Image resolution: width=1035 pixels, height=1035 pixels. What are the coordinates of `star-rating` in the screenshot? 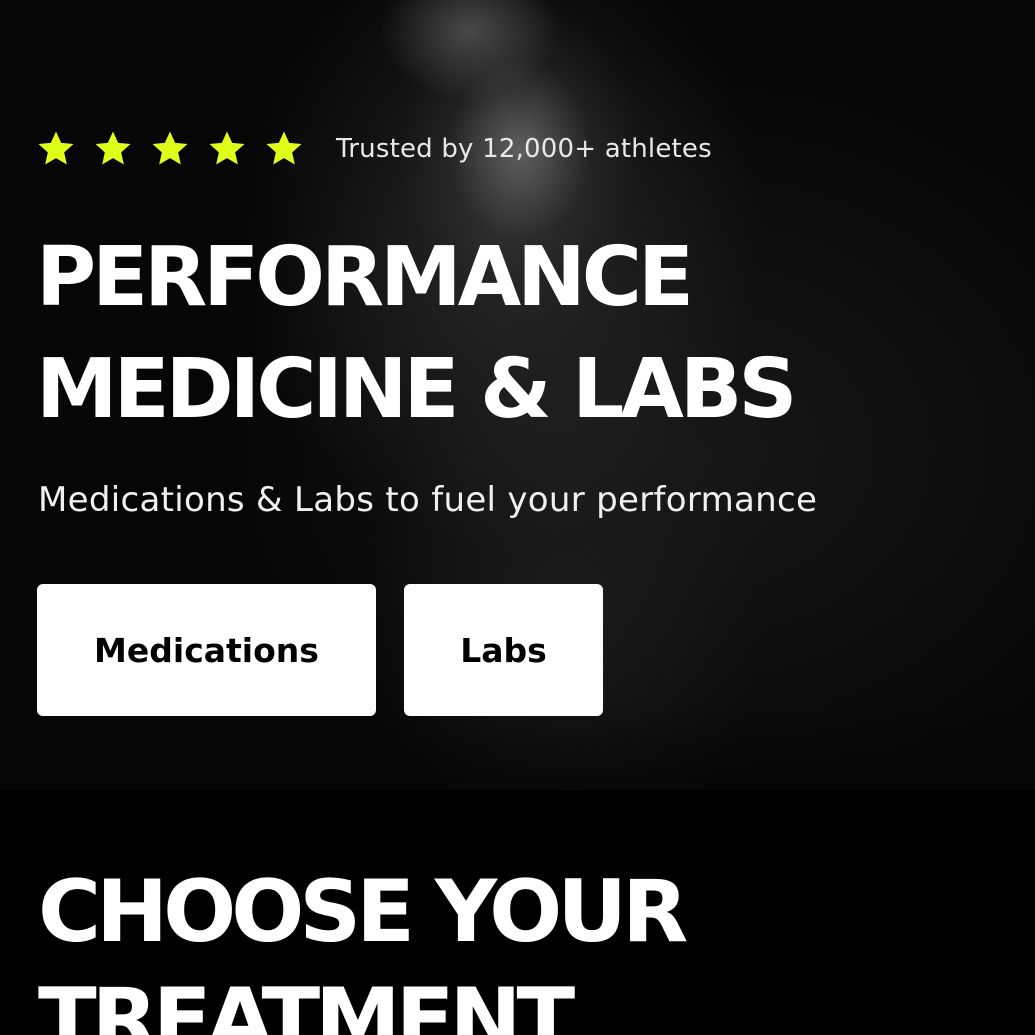 It's located at (170, 149).